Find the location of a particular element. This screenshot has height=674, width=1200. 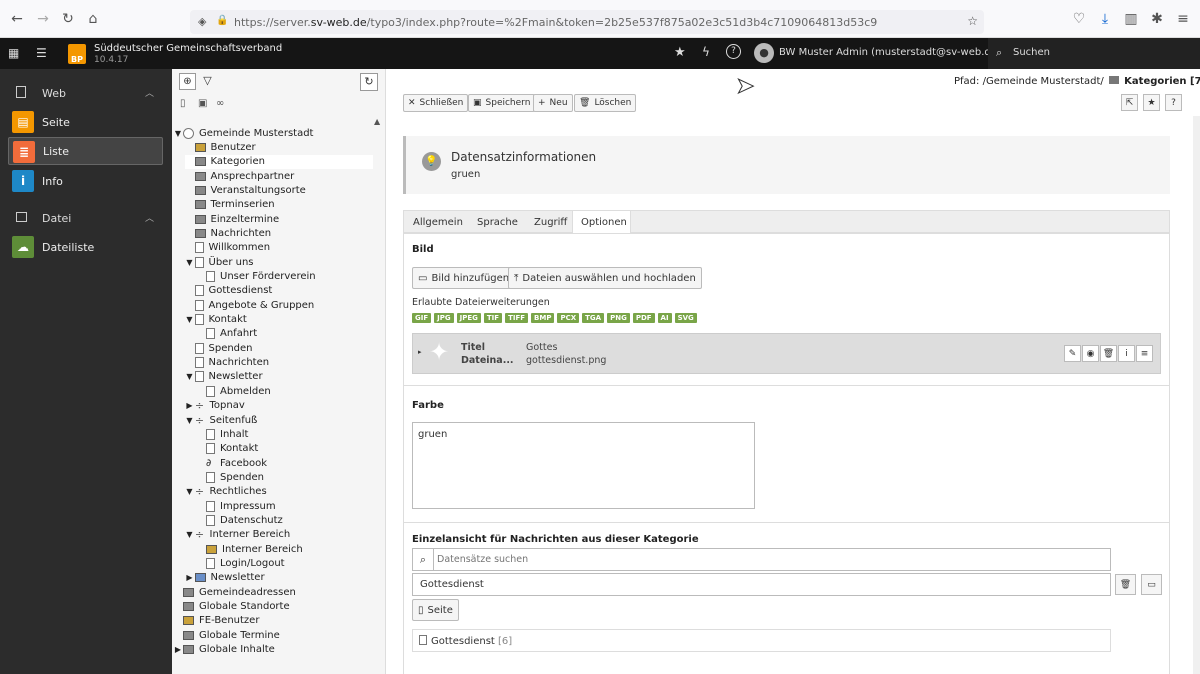

tree-node: ▶ Globale Inhalte is located at coordinates (224, 650).